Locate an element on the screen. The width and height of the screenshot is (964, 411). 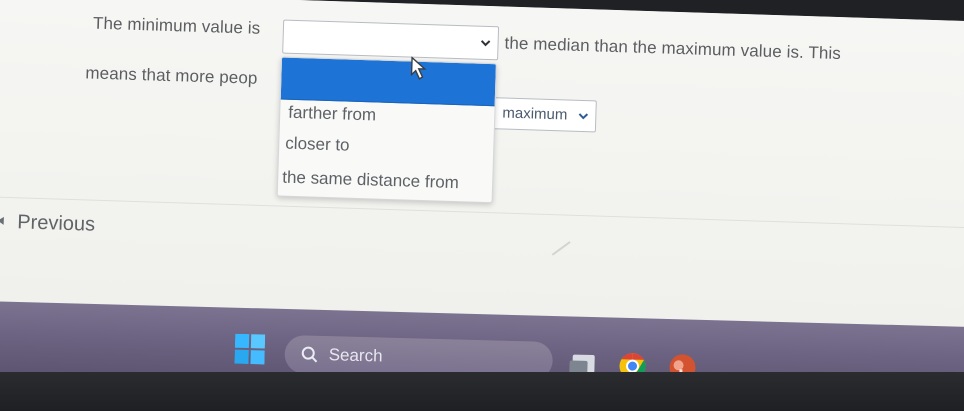
question-text-part3: means that more peop is located at coordinates (171, 75).